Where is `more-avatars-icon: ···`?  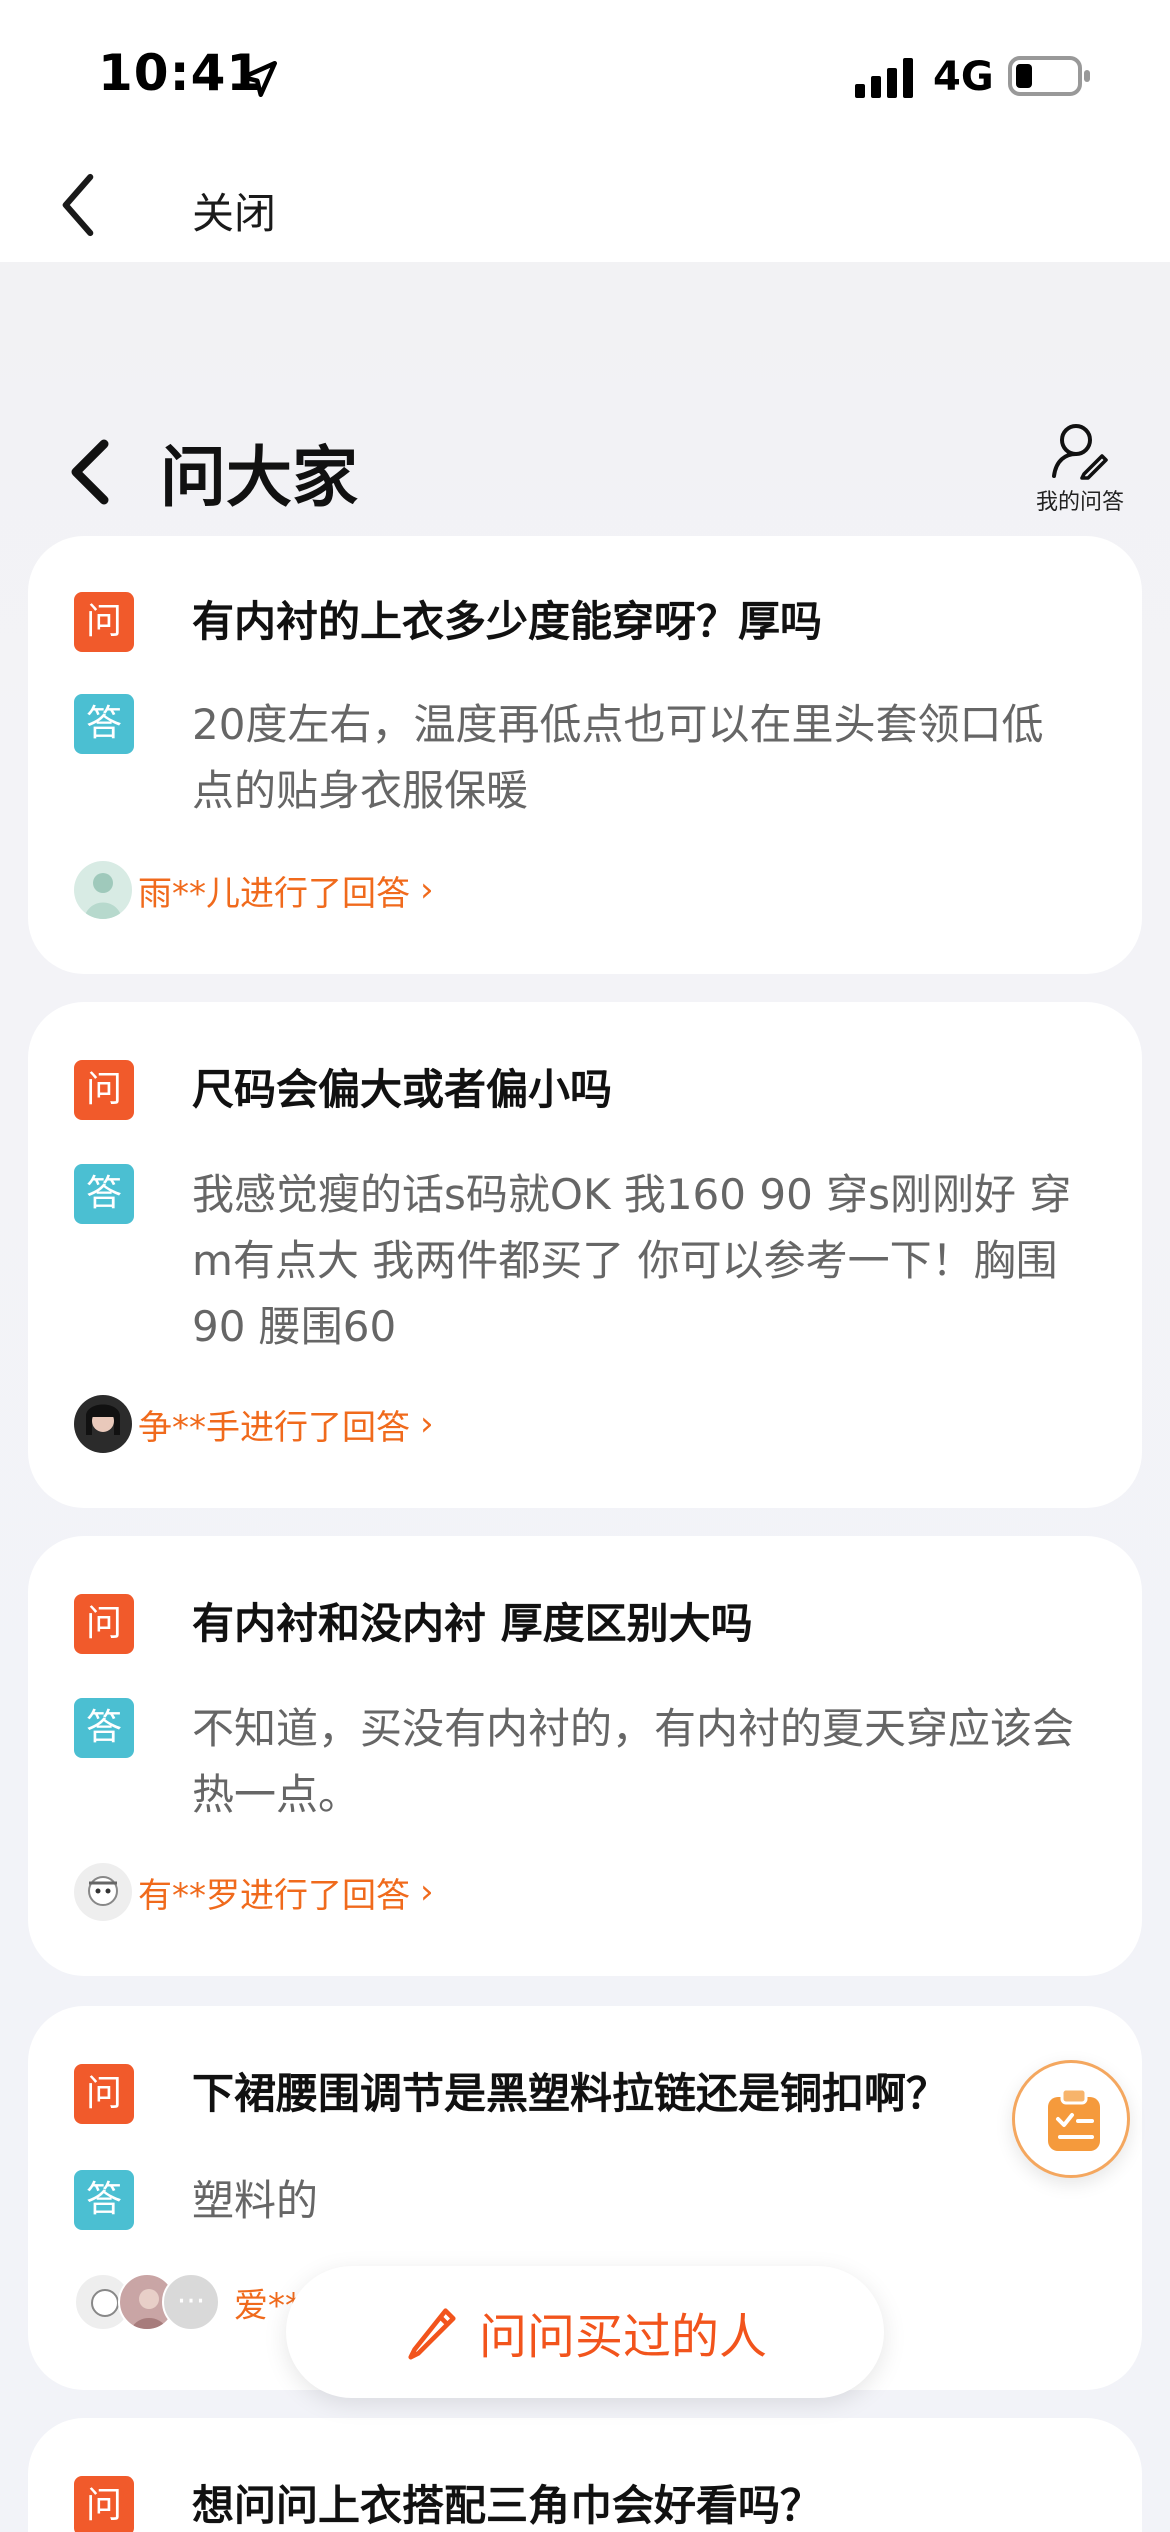 more-avatars-icon: ··· is located at coordinates (191, 2302).